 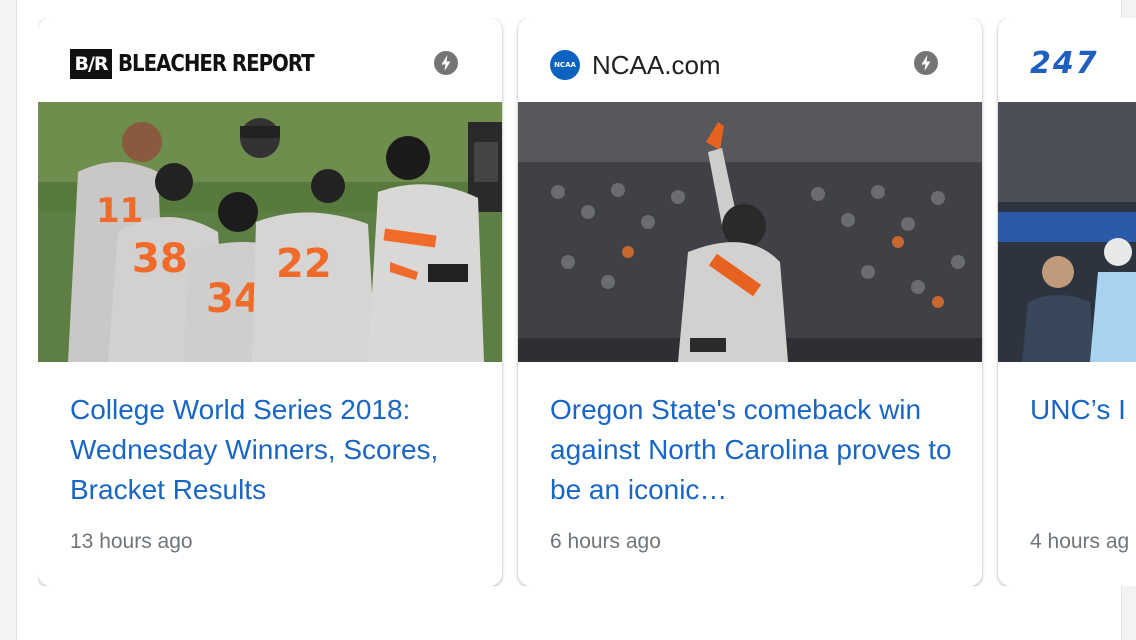 What do you see at coordinates (1080, 541) in the screenshot?
I see `story-timestamp: 4 hours ag` at bounding box center [1080, 541].